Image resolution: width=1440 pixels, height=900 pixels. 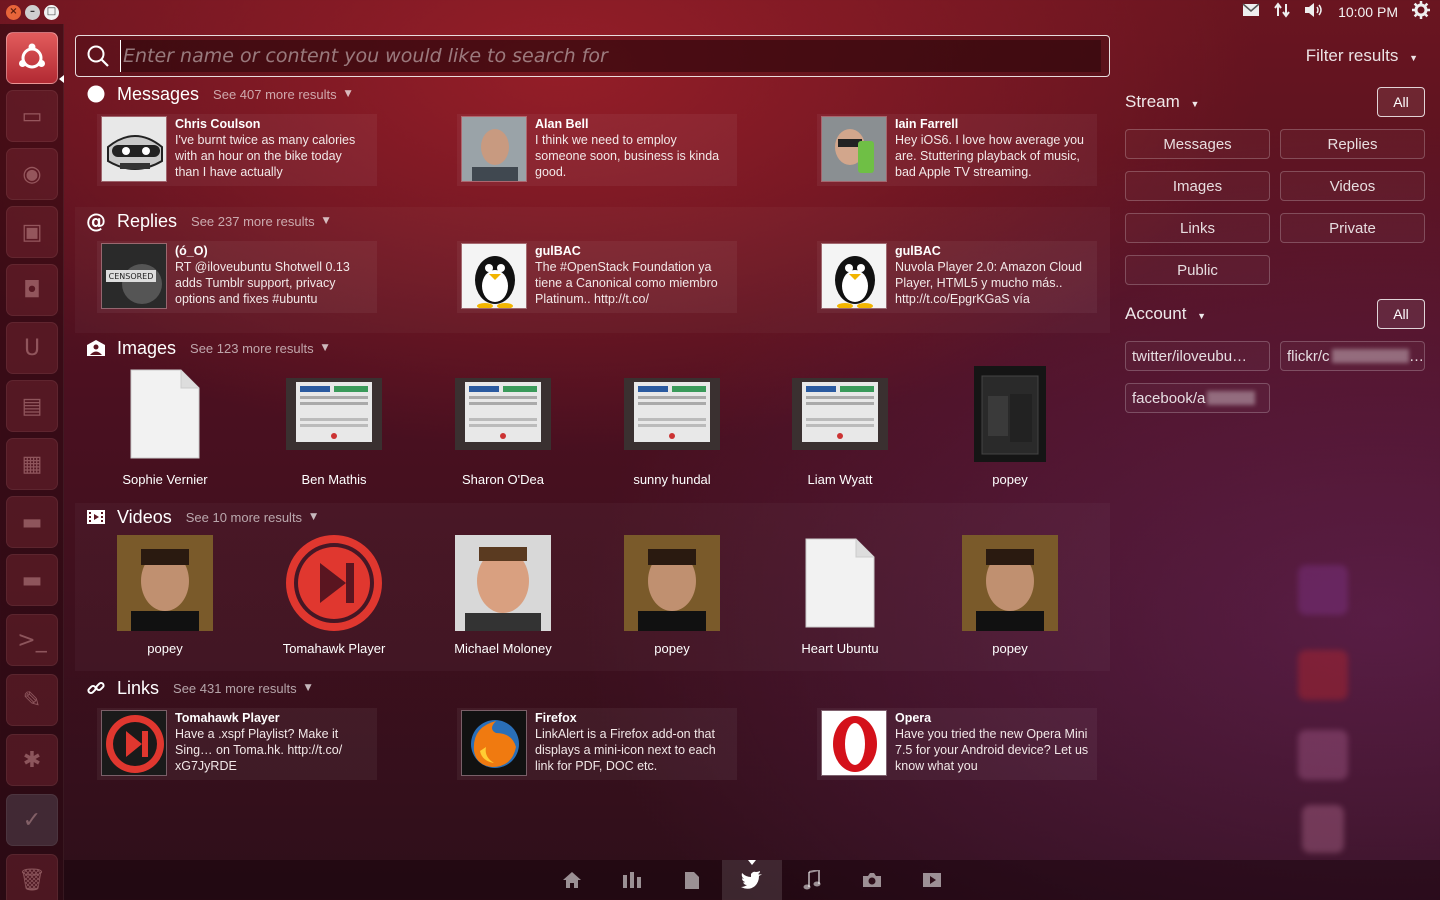 I want to click on filter-public-button: Public, so click(x=1197, y=270).